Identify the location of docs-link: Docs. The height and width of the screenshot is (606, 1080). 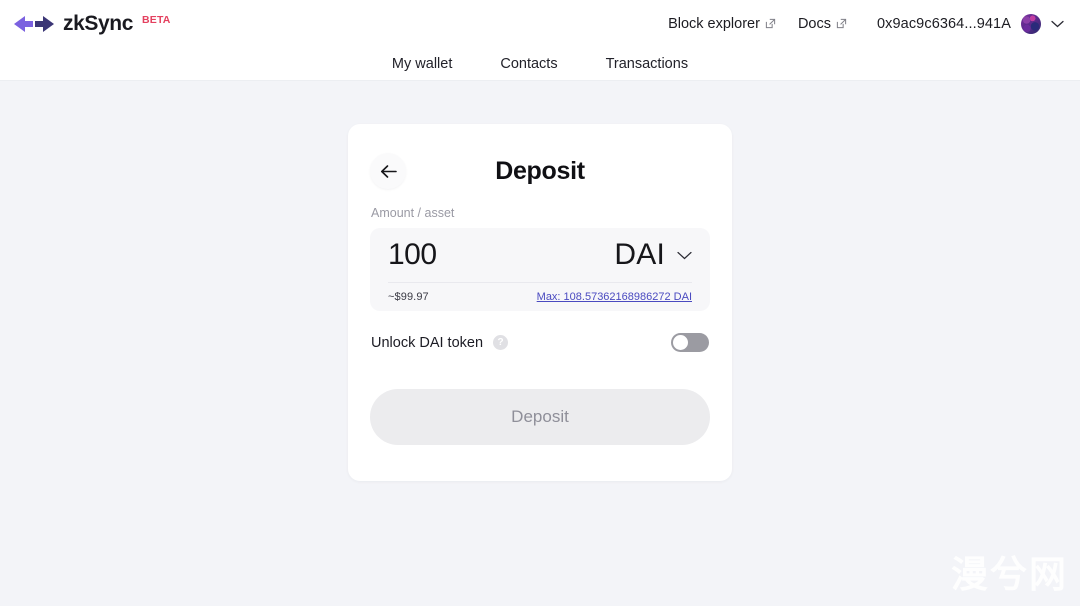
(822, 24).